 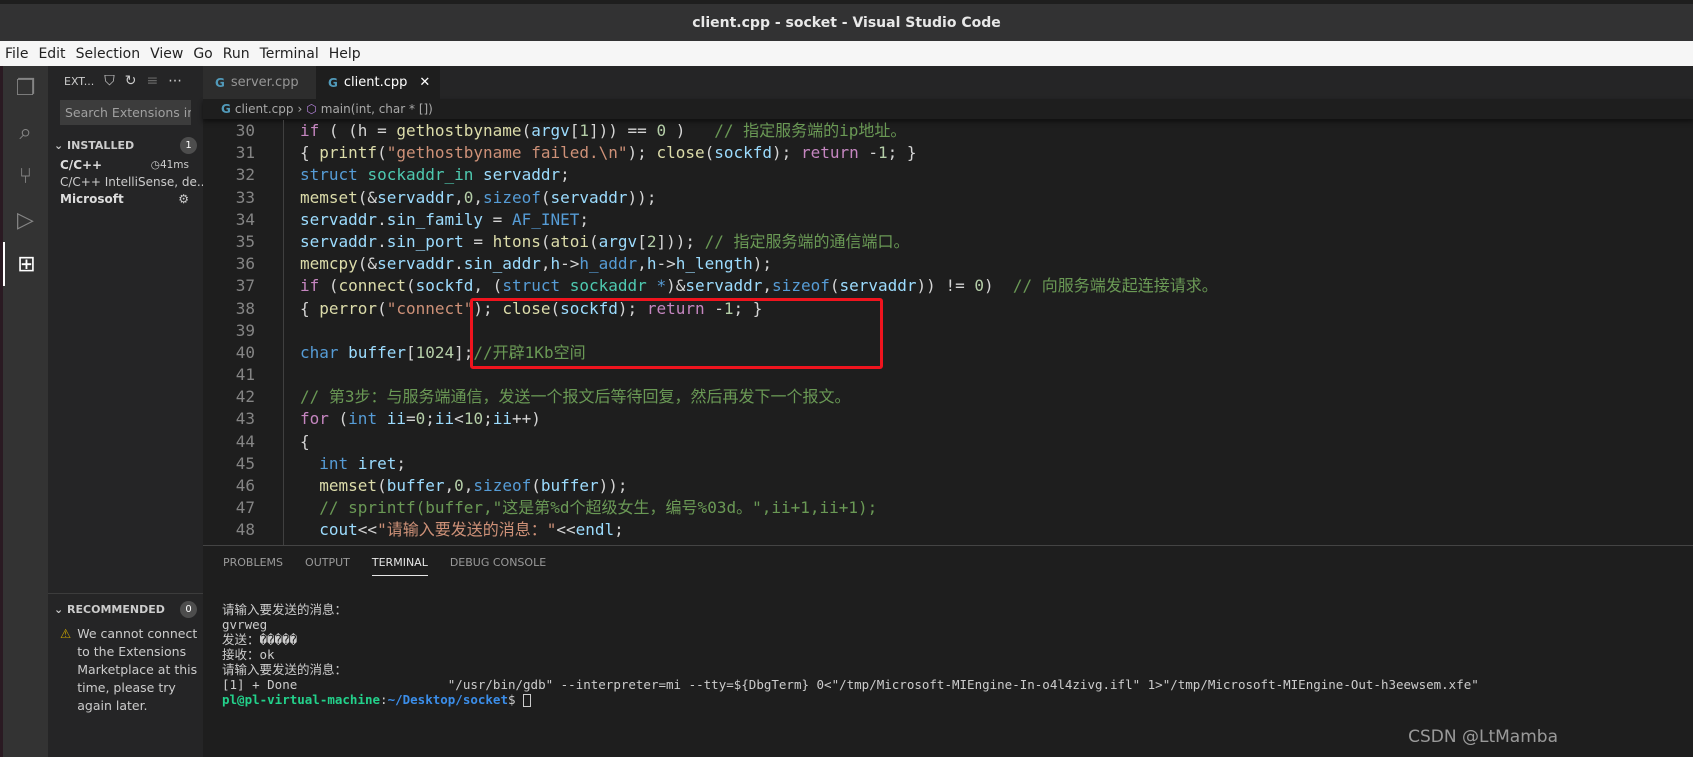 I want to click on code-token: perror, so click(x=348, y=308).